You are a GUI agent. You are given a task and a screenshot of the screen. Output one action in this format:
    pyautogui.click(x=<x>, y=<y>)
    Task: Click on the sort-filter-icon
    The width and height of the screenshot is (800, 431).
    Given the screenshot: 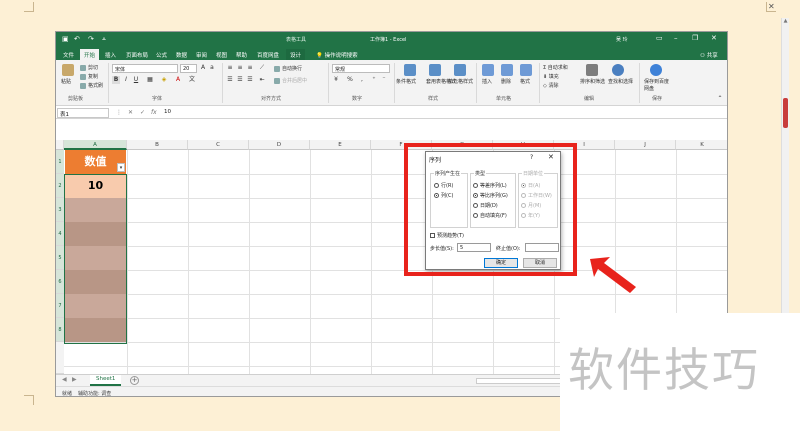 What is the action you would take?
    pyautogui.click(x=592, y=70)
    